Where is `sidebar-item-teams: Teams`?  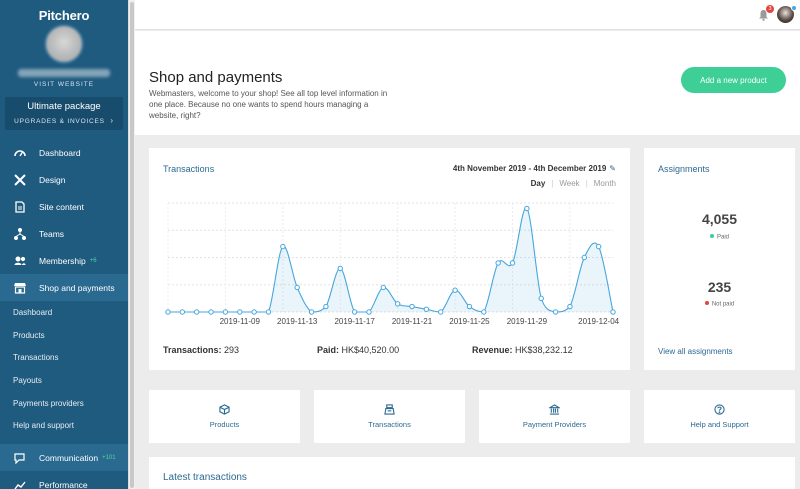
sidebar-item-teams: Teams is located at coordinates (64, 233).